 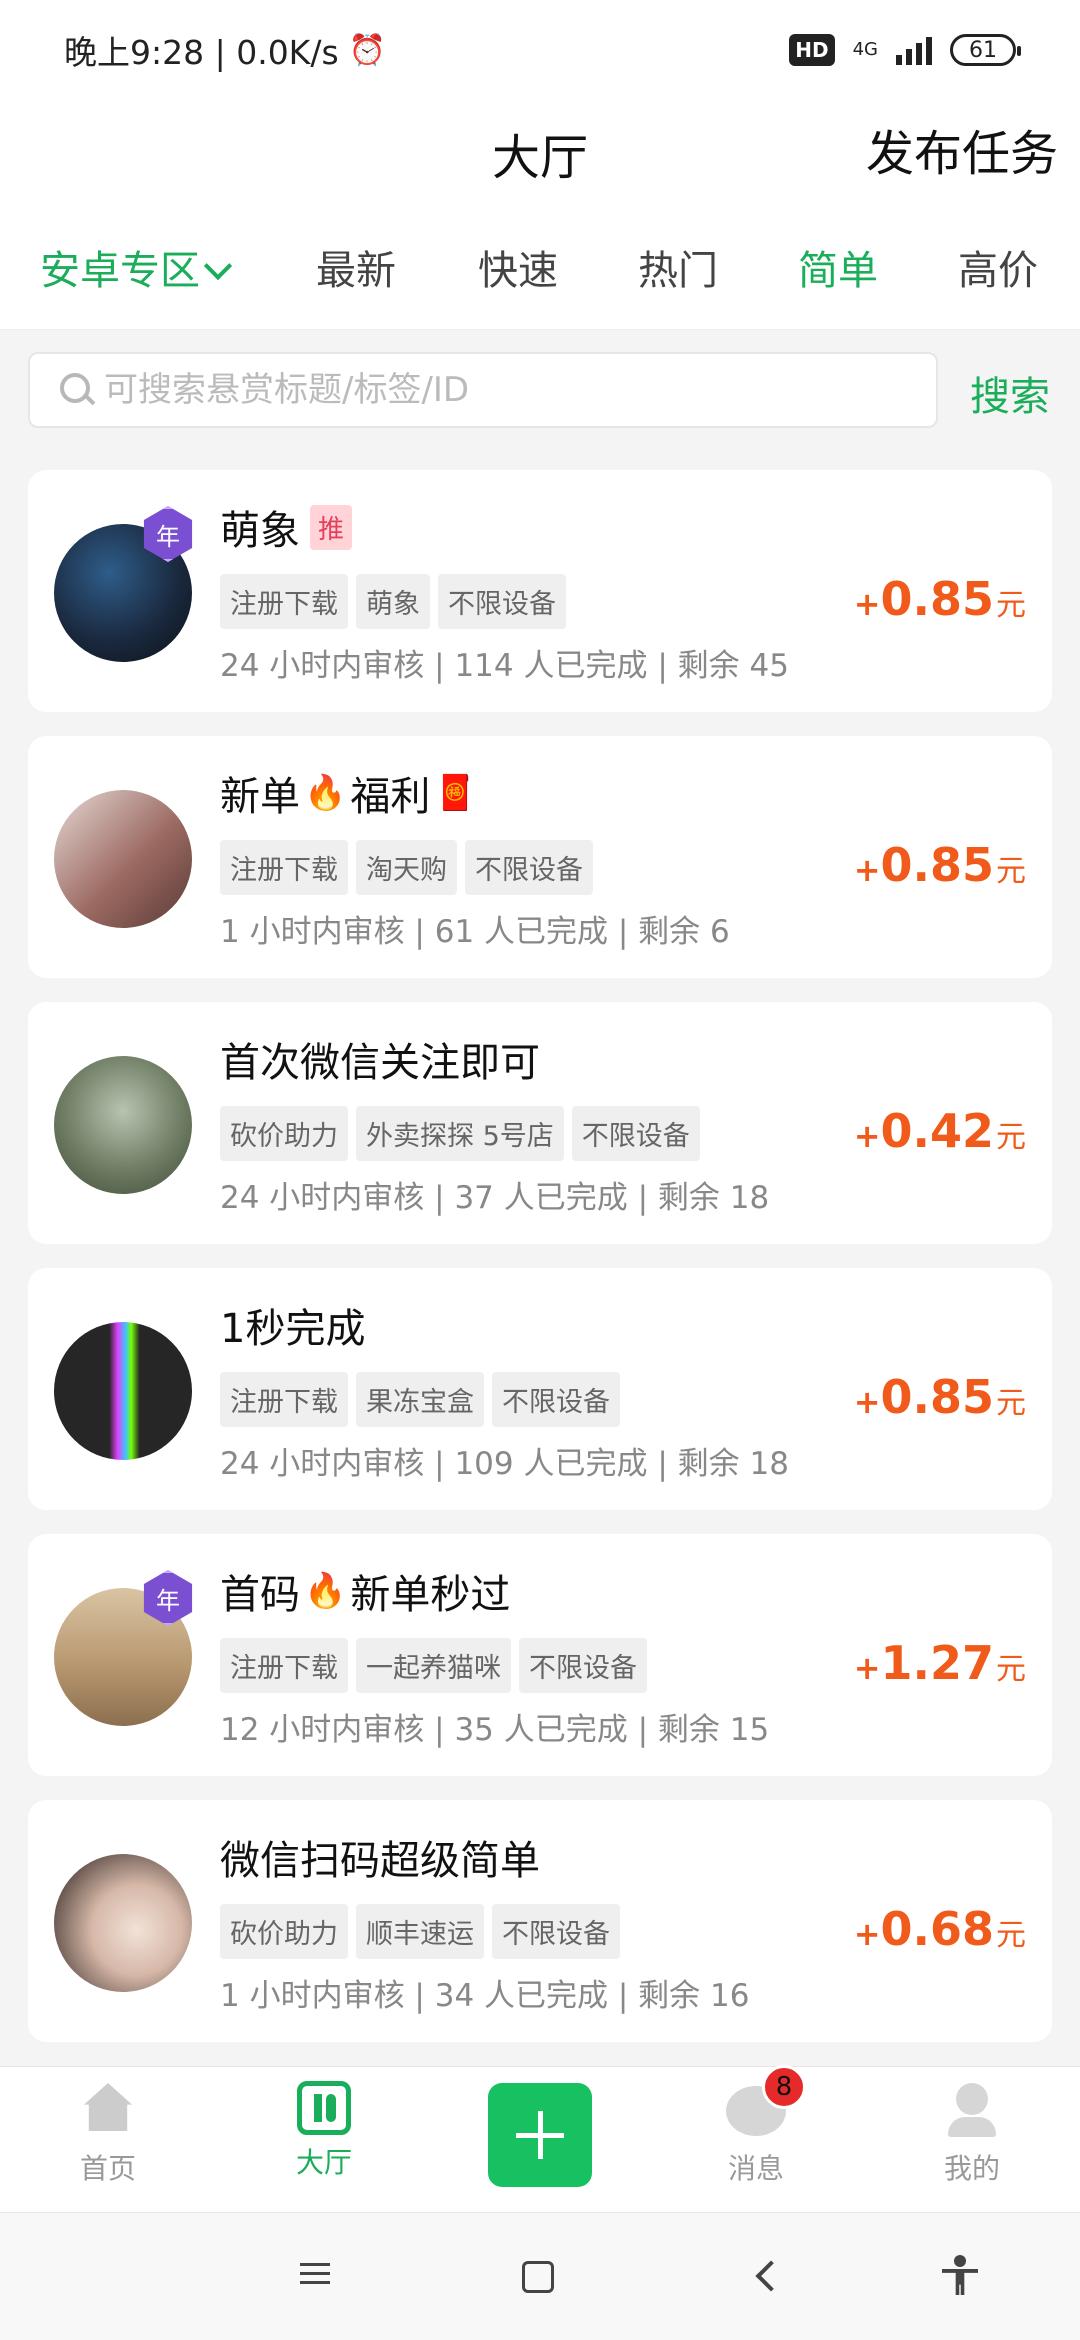 I want to click on task-tags: 注册下载 萌象 不限设备, so click(x=393, y=601).